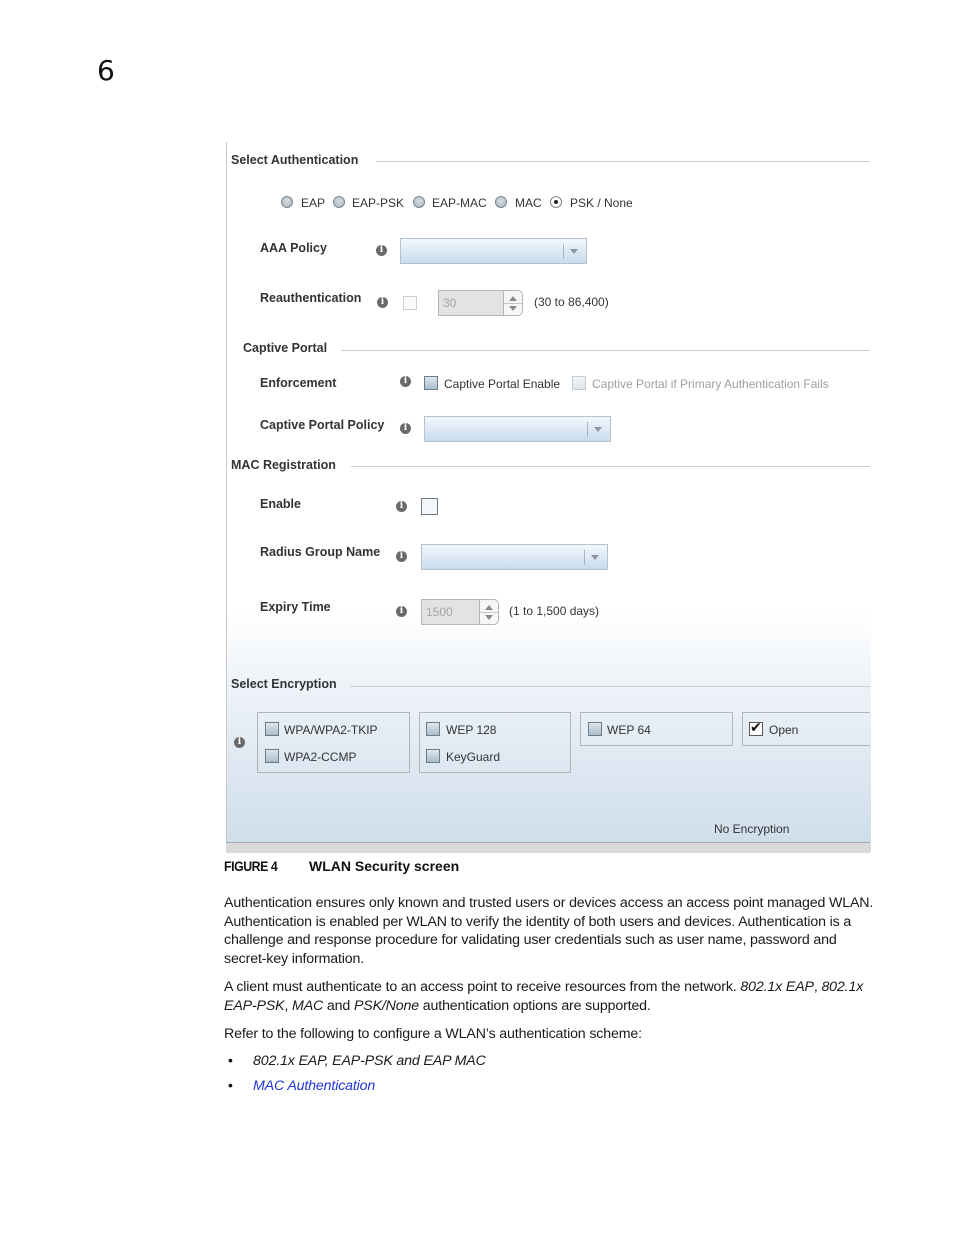  I want to click on radio-eap-psk, so click(339, 202).